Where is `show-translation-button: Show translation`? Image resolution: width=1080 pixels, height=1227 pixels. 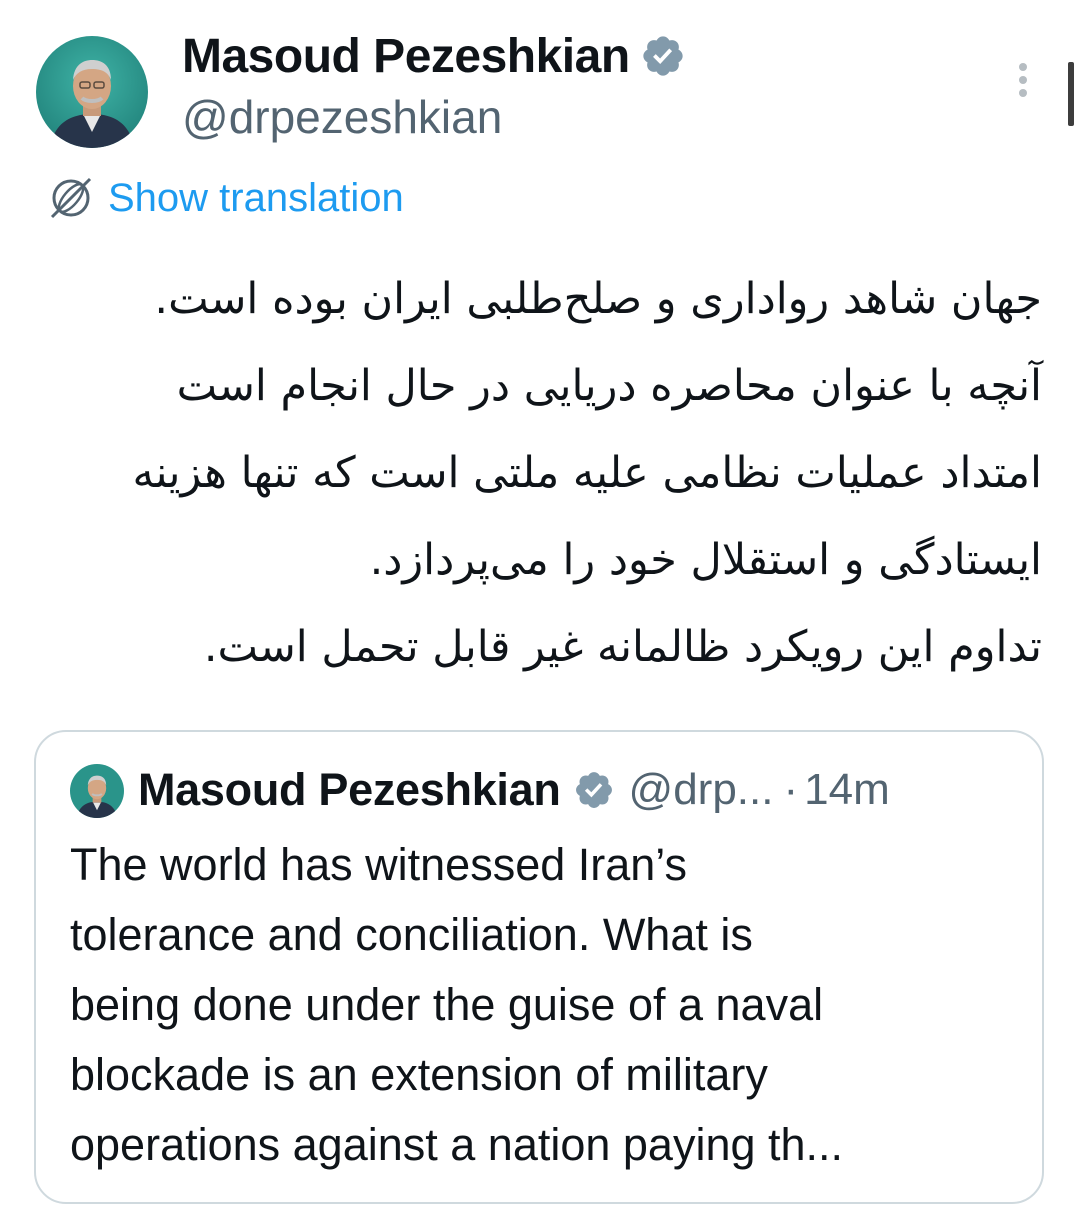
show-translation-button: Show translation is located at coordinates (225, 198).